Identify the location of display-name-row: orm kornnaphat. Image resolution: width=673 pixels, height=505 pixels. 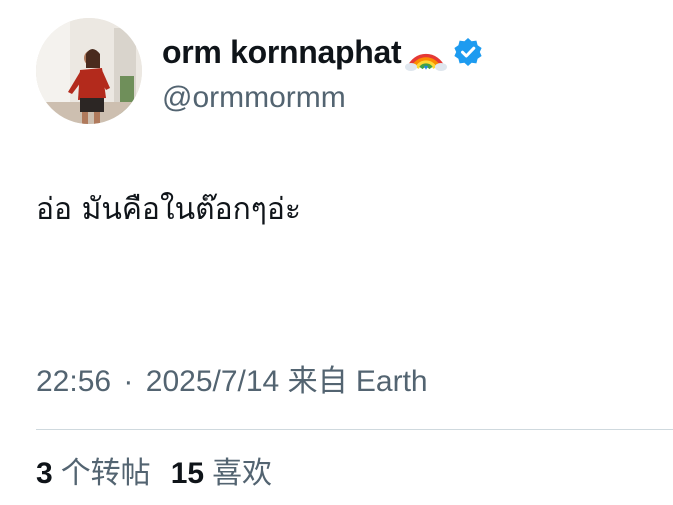
(322, 52).